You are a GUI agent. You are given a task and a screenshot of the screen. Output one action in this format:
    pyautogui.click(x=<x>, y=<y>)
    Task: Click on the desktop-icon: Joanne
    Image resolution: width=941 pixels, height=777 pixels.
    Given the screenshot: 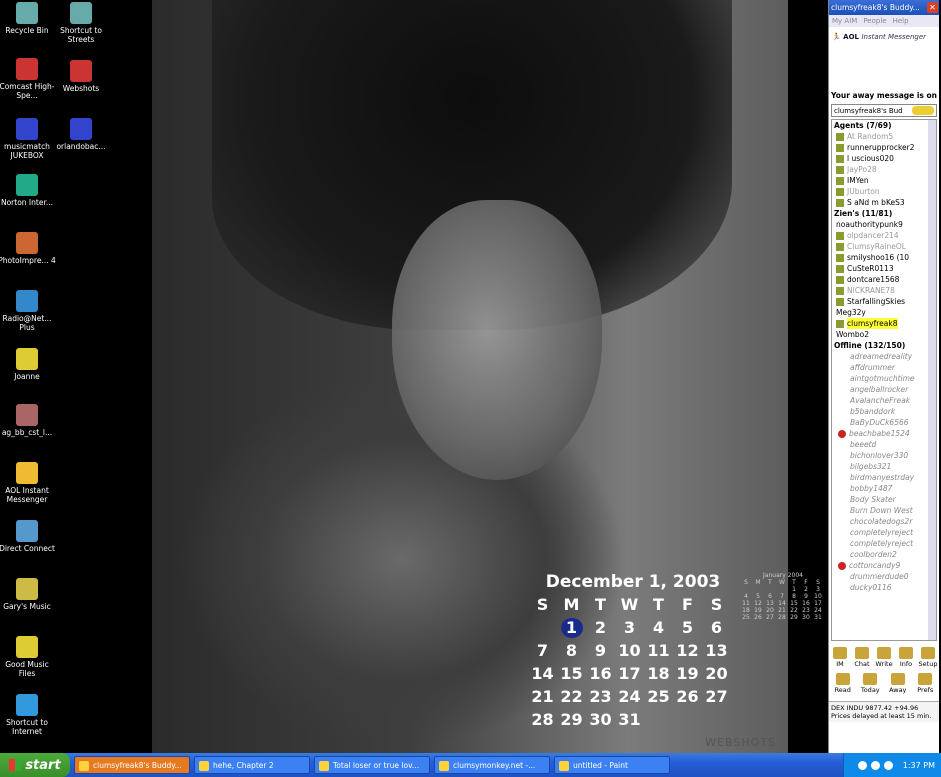 What is the action you would take?
    pyautogui.click(x=29, y=364)
    